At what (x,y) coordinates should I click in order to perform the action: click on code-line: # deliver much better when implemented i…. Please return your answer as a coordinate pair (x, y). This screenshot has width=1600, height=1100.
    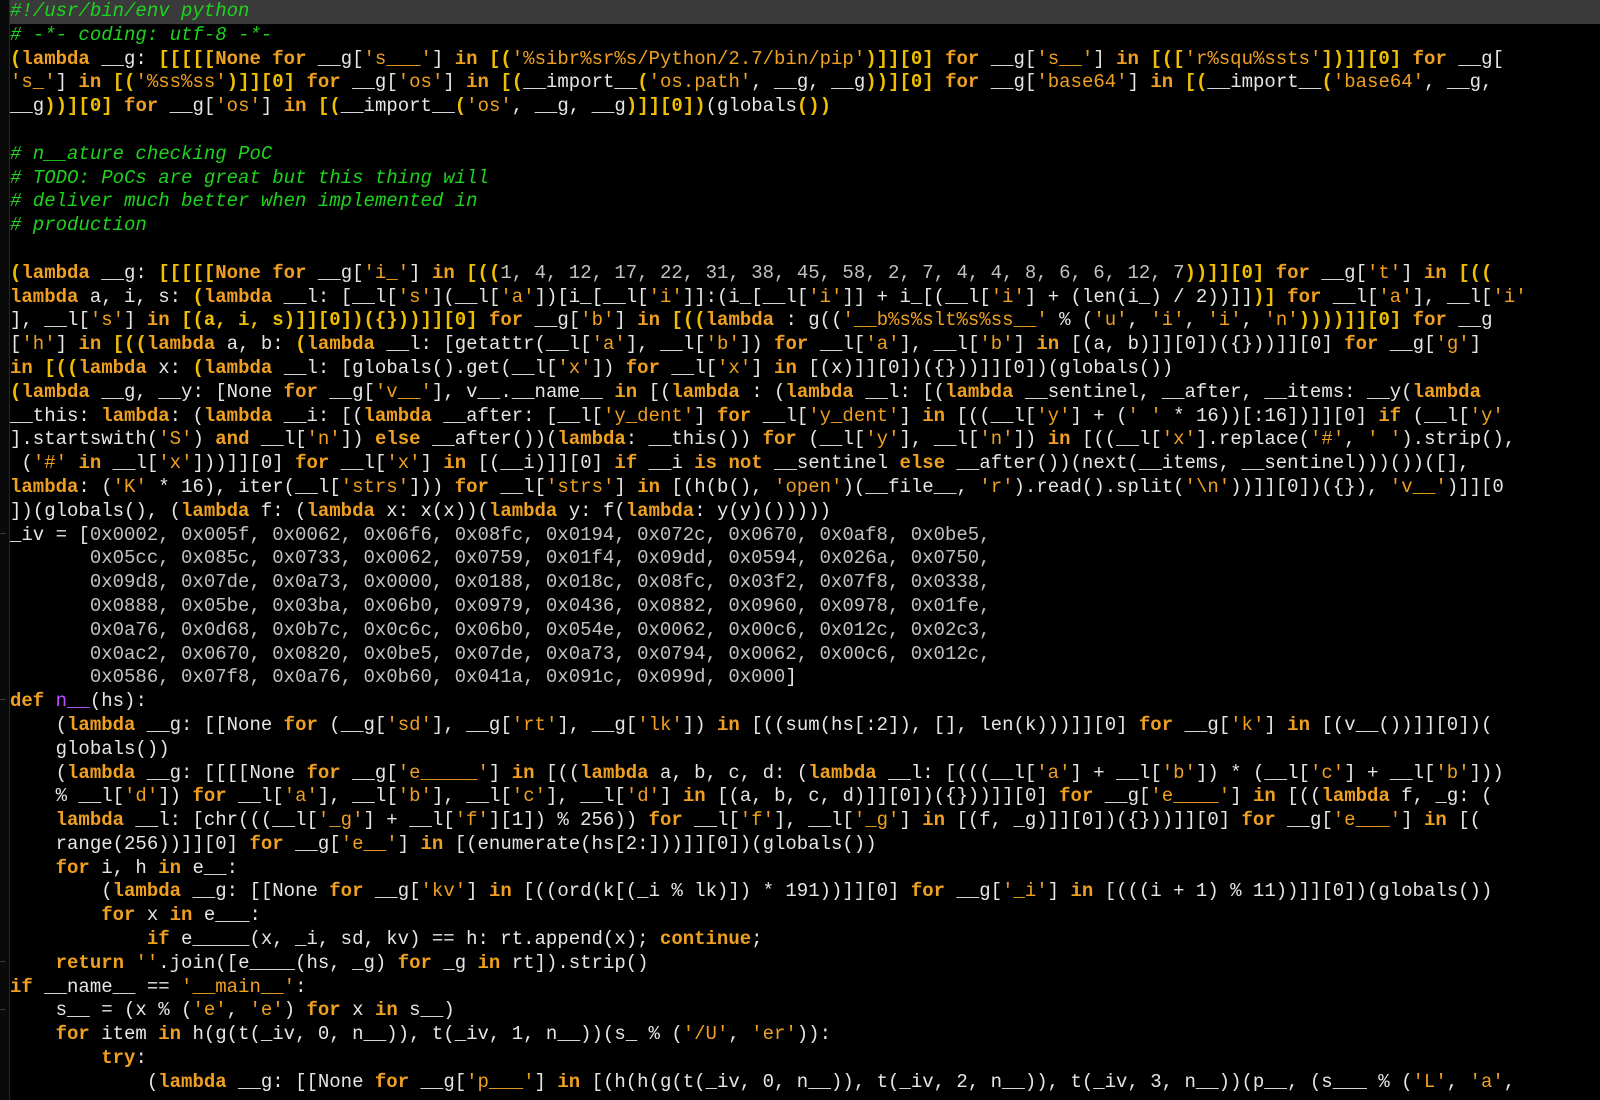
    Looking at the image, I should click on (805, 202).